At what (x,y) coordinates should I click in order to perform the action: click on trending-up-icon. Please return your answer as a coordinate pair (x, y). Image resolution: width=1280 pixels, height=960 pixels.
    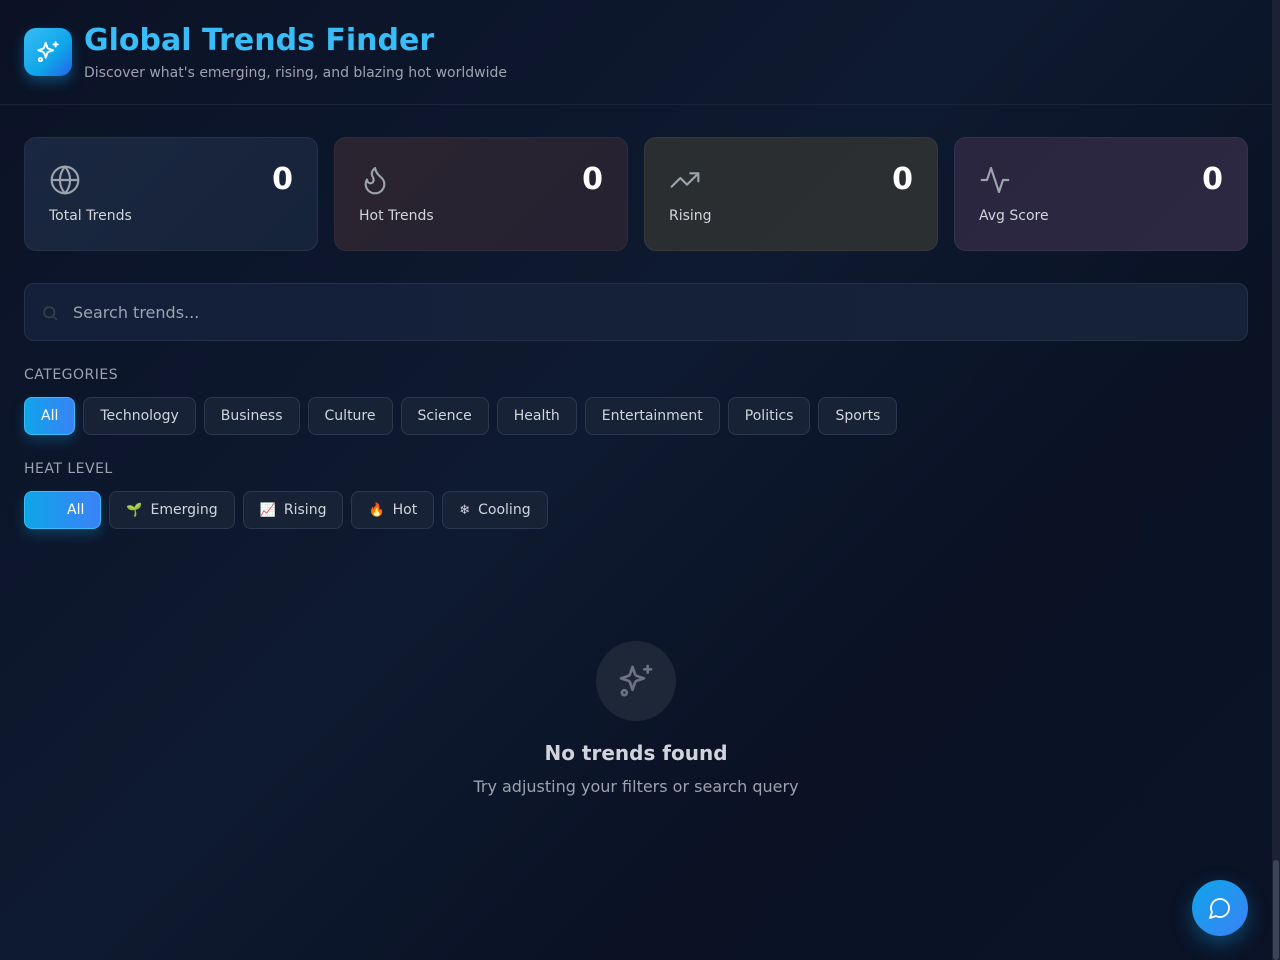
    Looking at the image, I should click on (685, 180).